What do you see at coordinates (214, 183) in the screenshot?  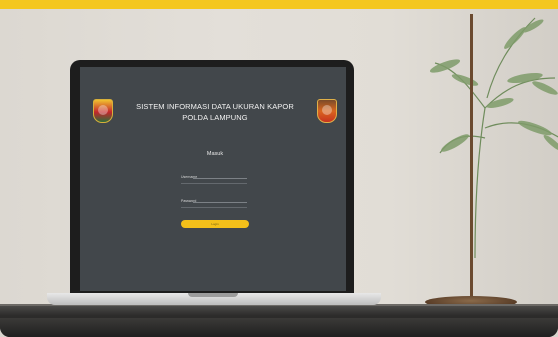 I see `username-underline` at bounding box center [214, 183].